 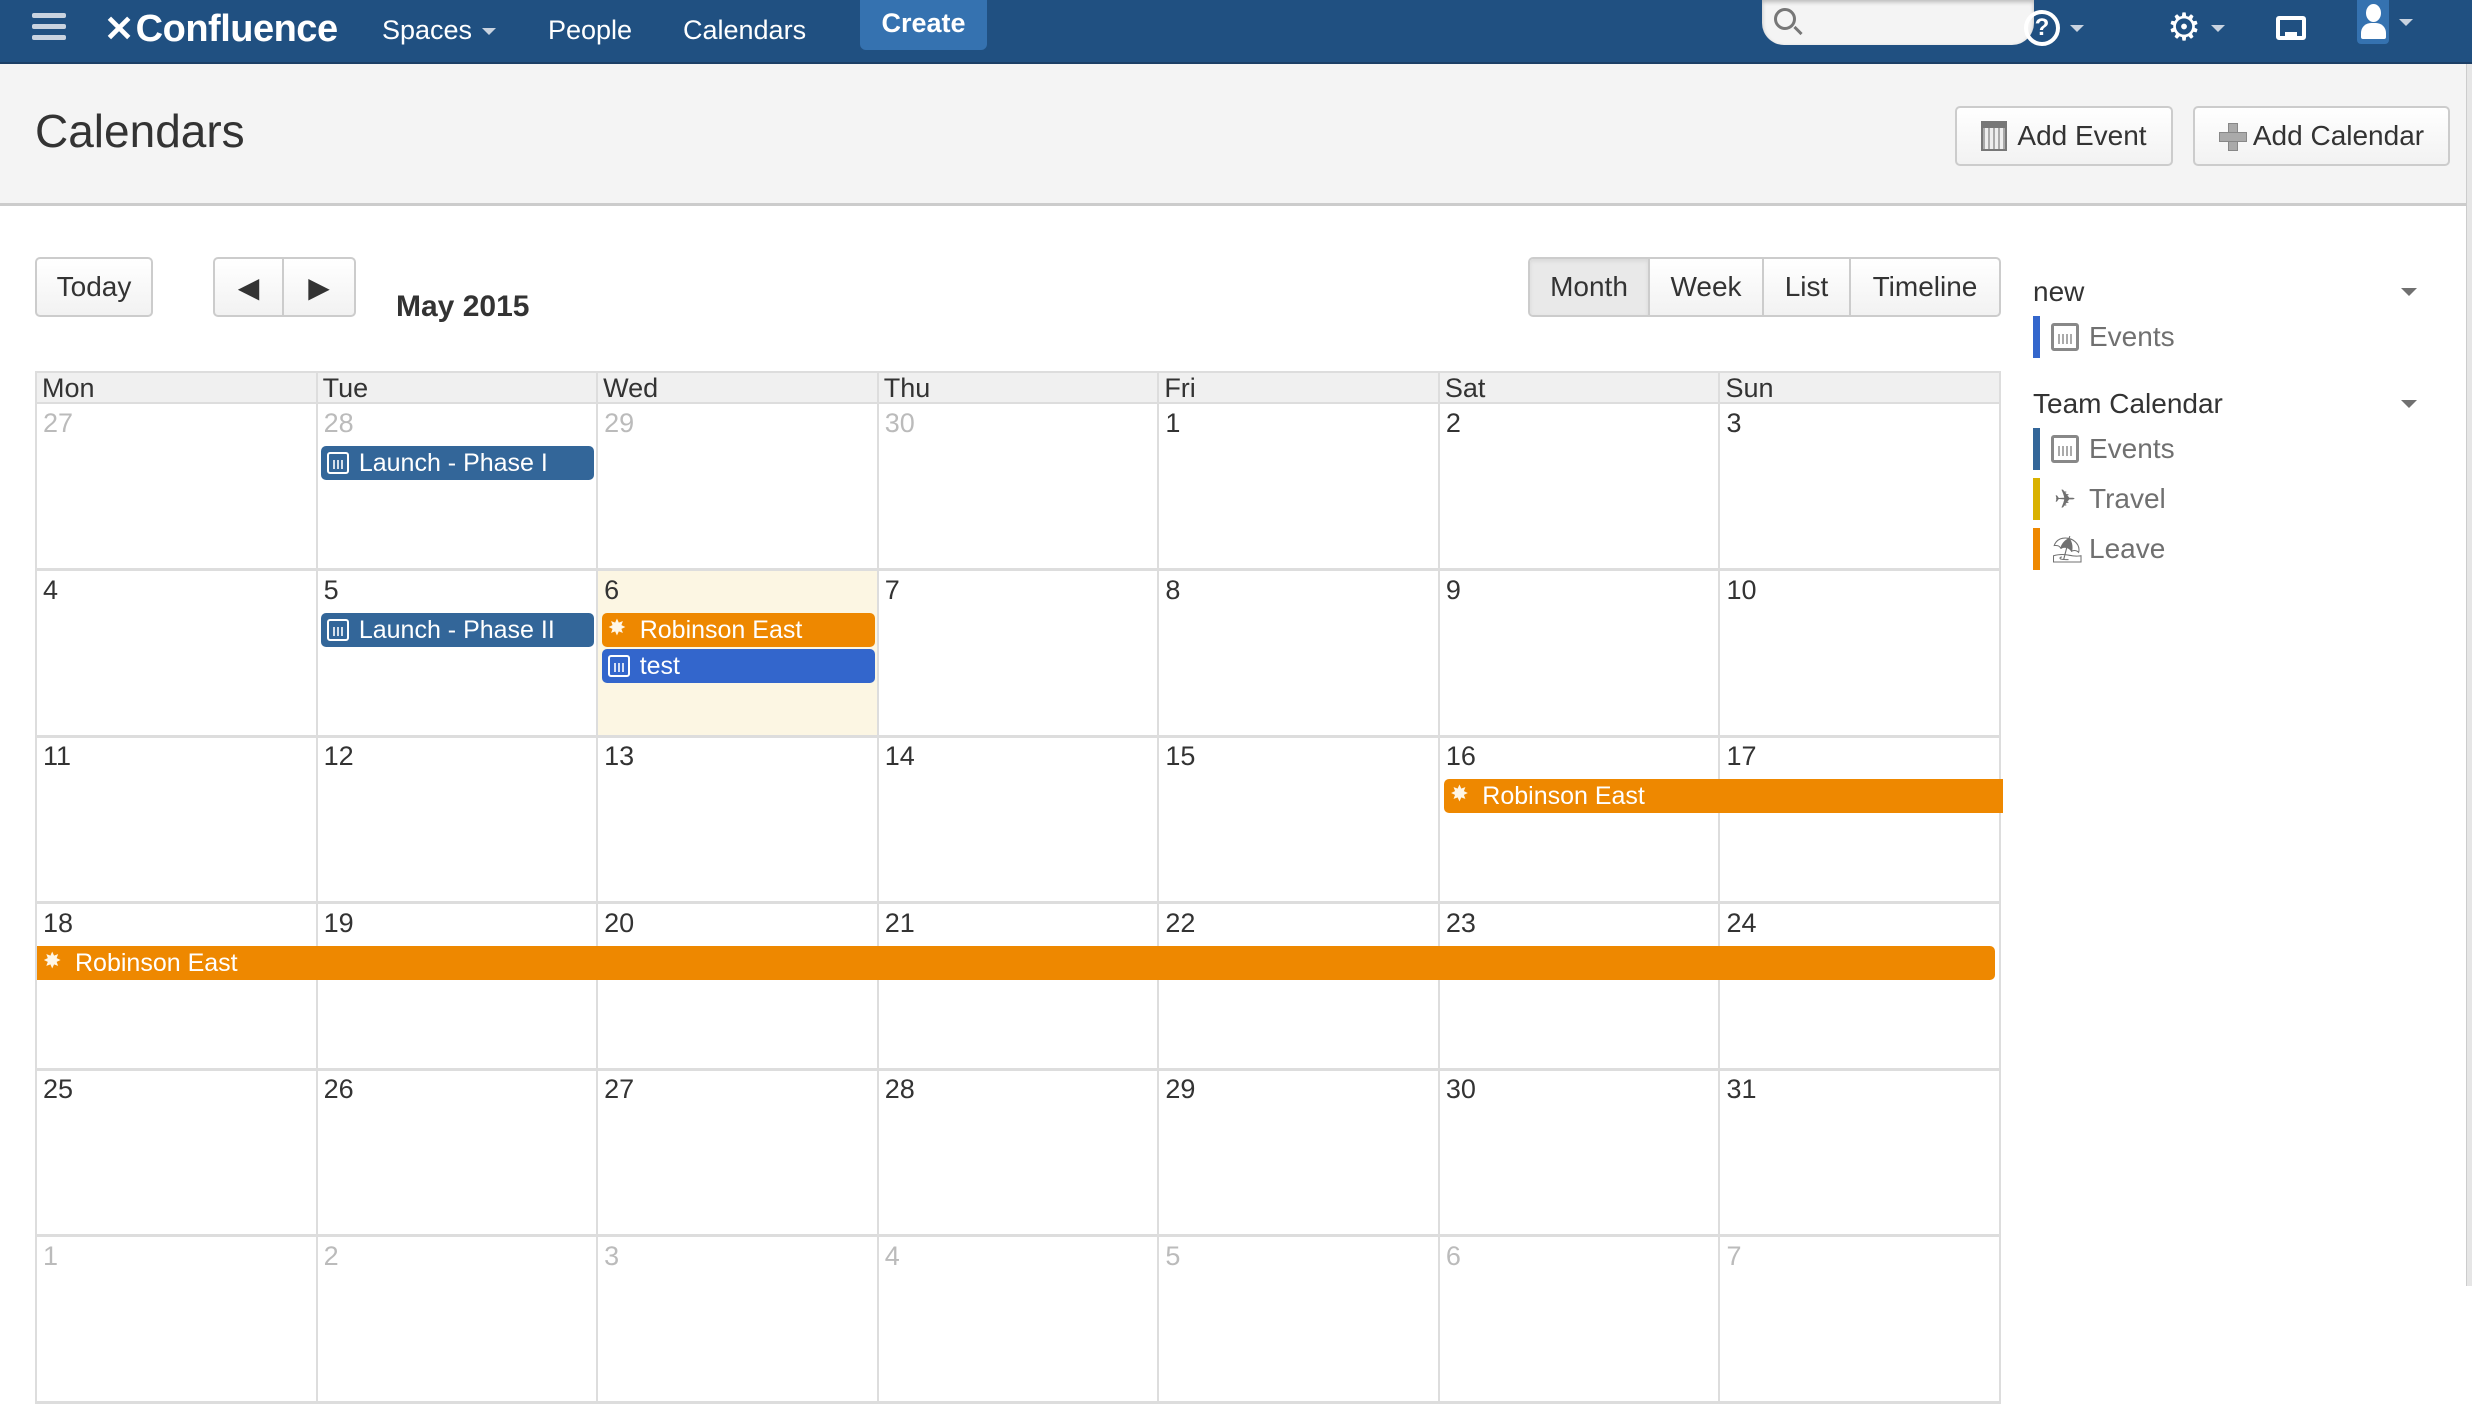 What do you see at coordinates (1578, 1318) in the screenshot?
I see `day-cell: 6` at bounding box center [1578, 1318].